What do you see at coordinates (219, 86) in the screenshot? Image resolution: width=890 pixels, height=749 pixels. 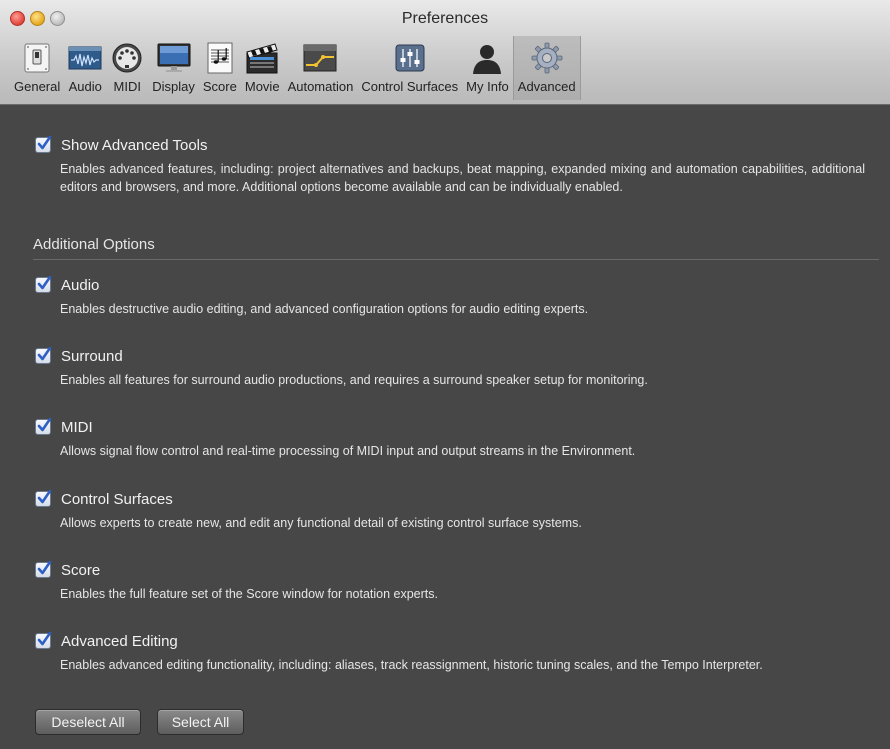 I see `tab-score-label: Score` at bounding box center [219, 86].